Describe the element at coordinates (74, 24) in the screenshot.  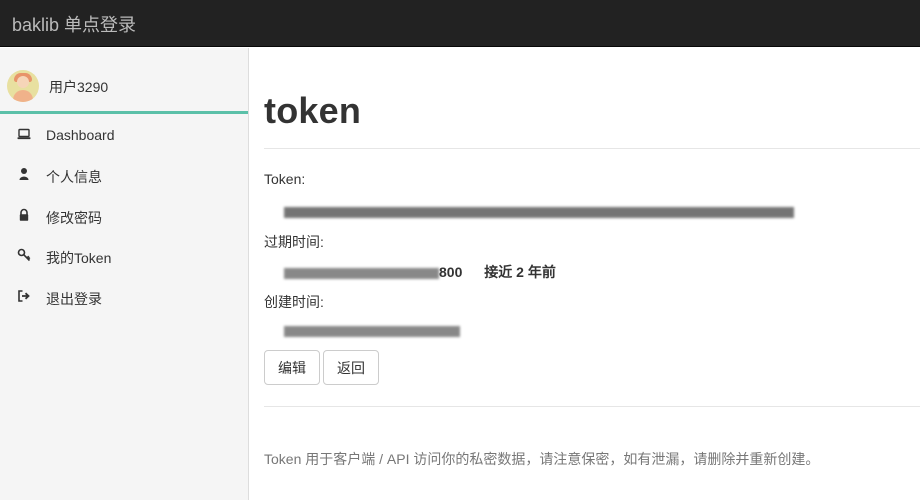
I see `brand-link: baklib 单点登录` at that location.